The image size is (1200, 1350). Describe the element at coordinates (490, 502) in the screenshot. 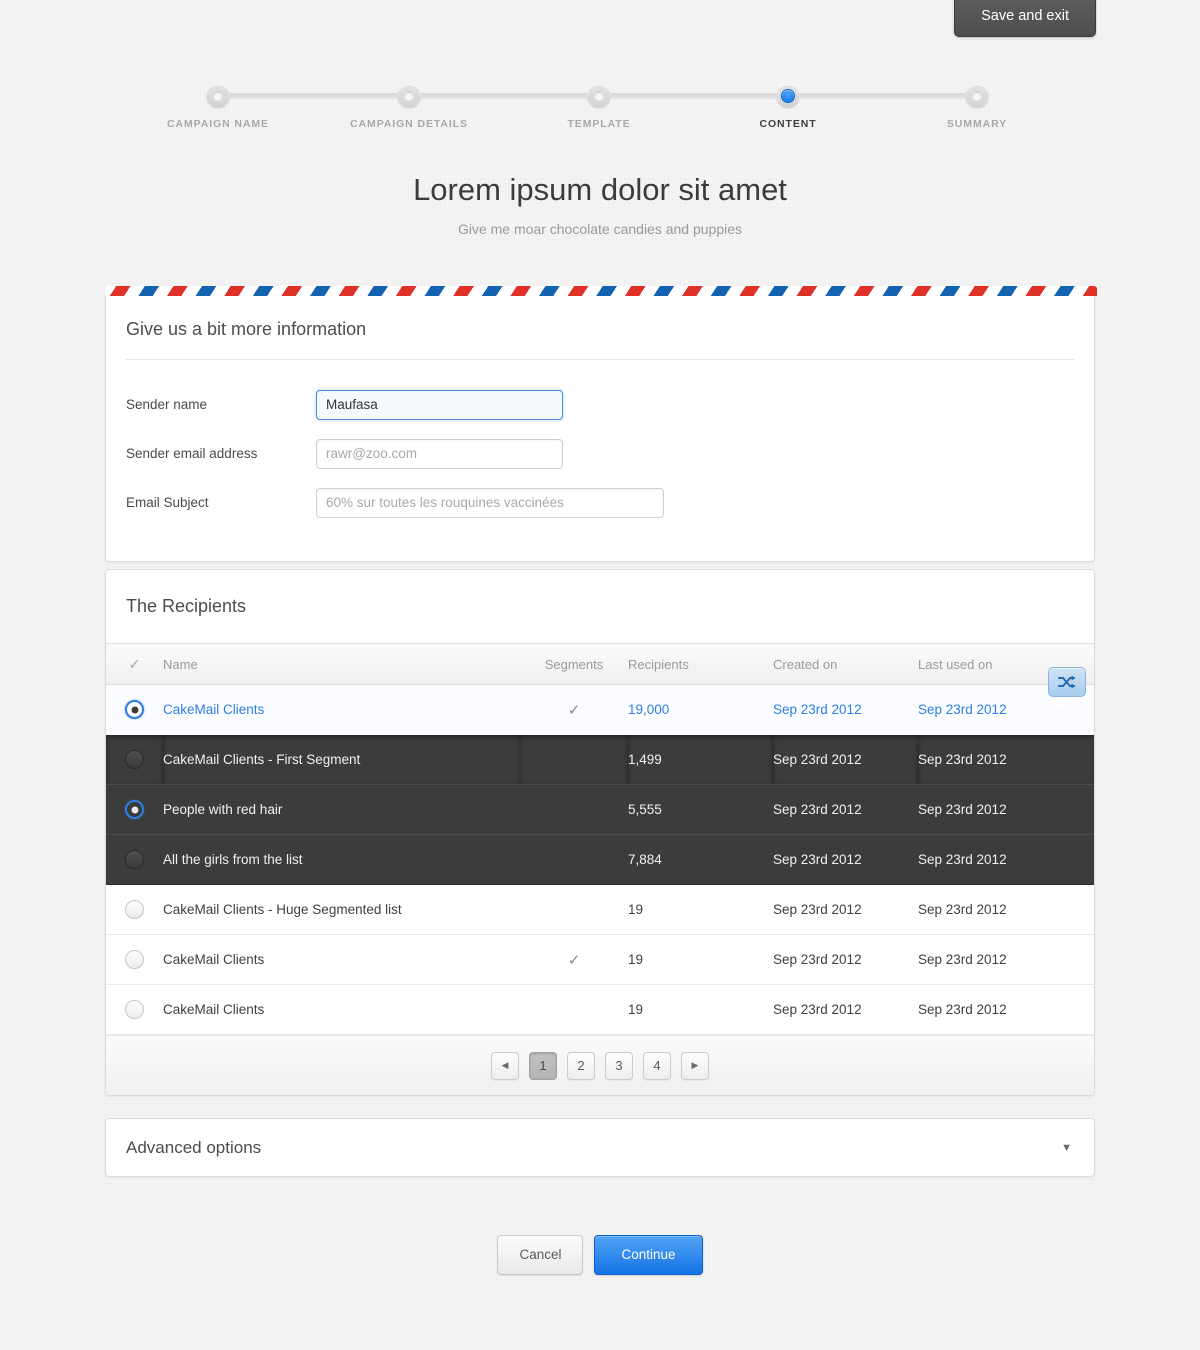

I see `email-subject-input` at that location.